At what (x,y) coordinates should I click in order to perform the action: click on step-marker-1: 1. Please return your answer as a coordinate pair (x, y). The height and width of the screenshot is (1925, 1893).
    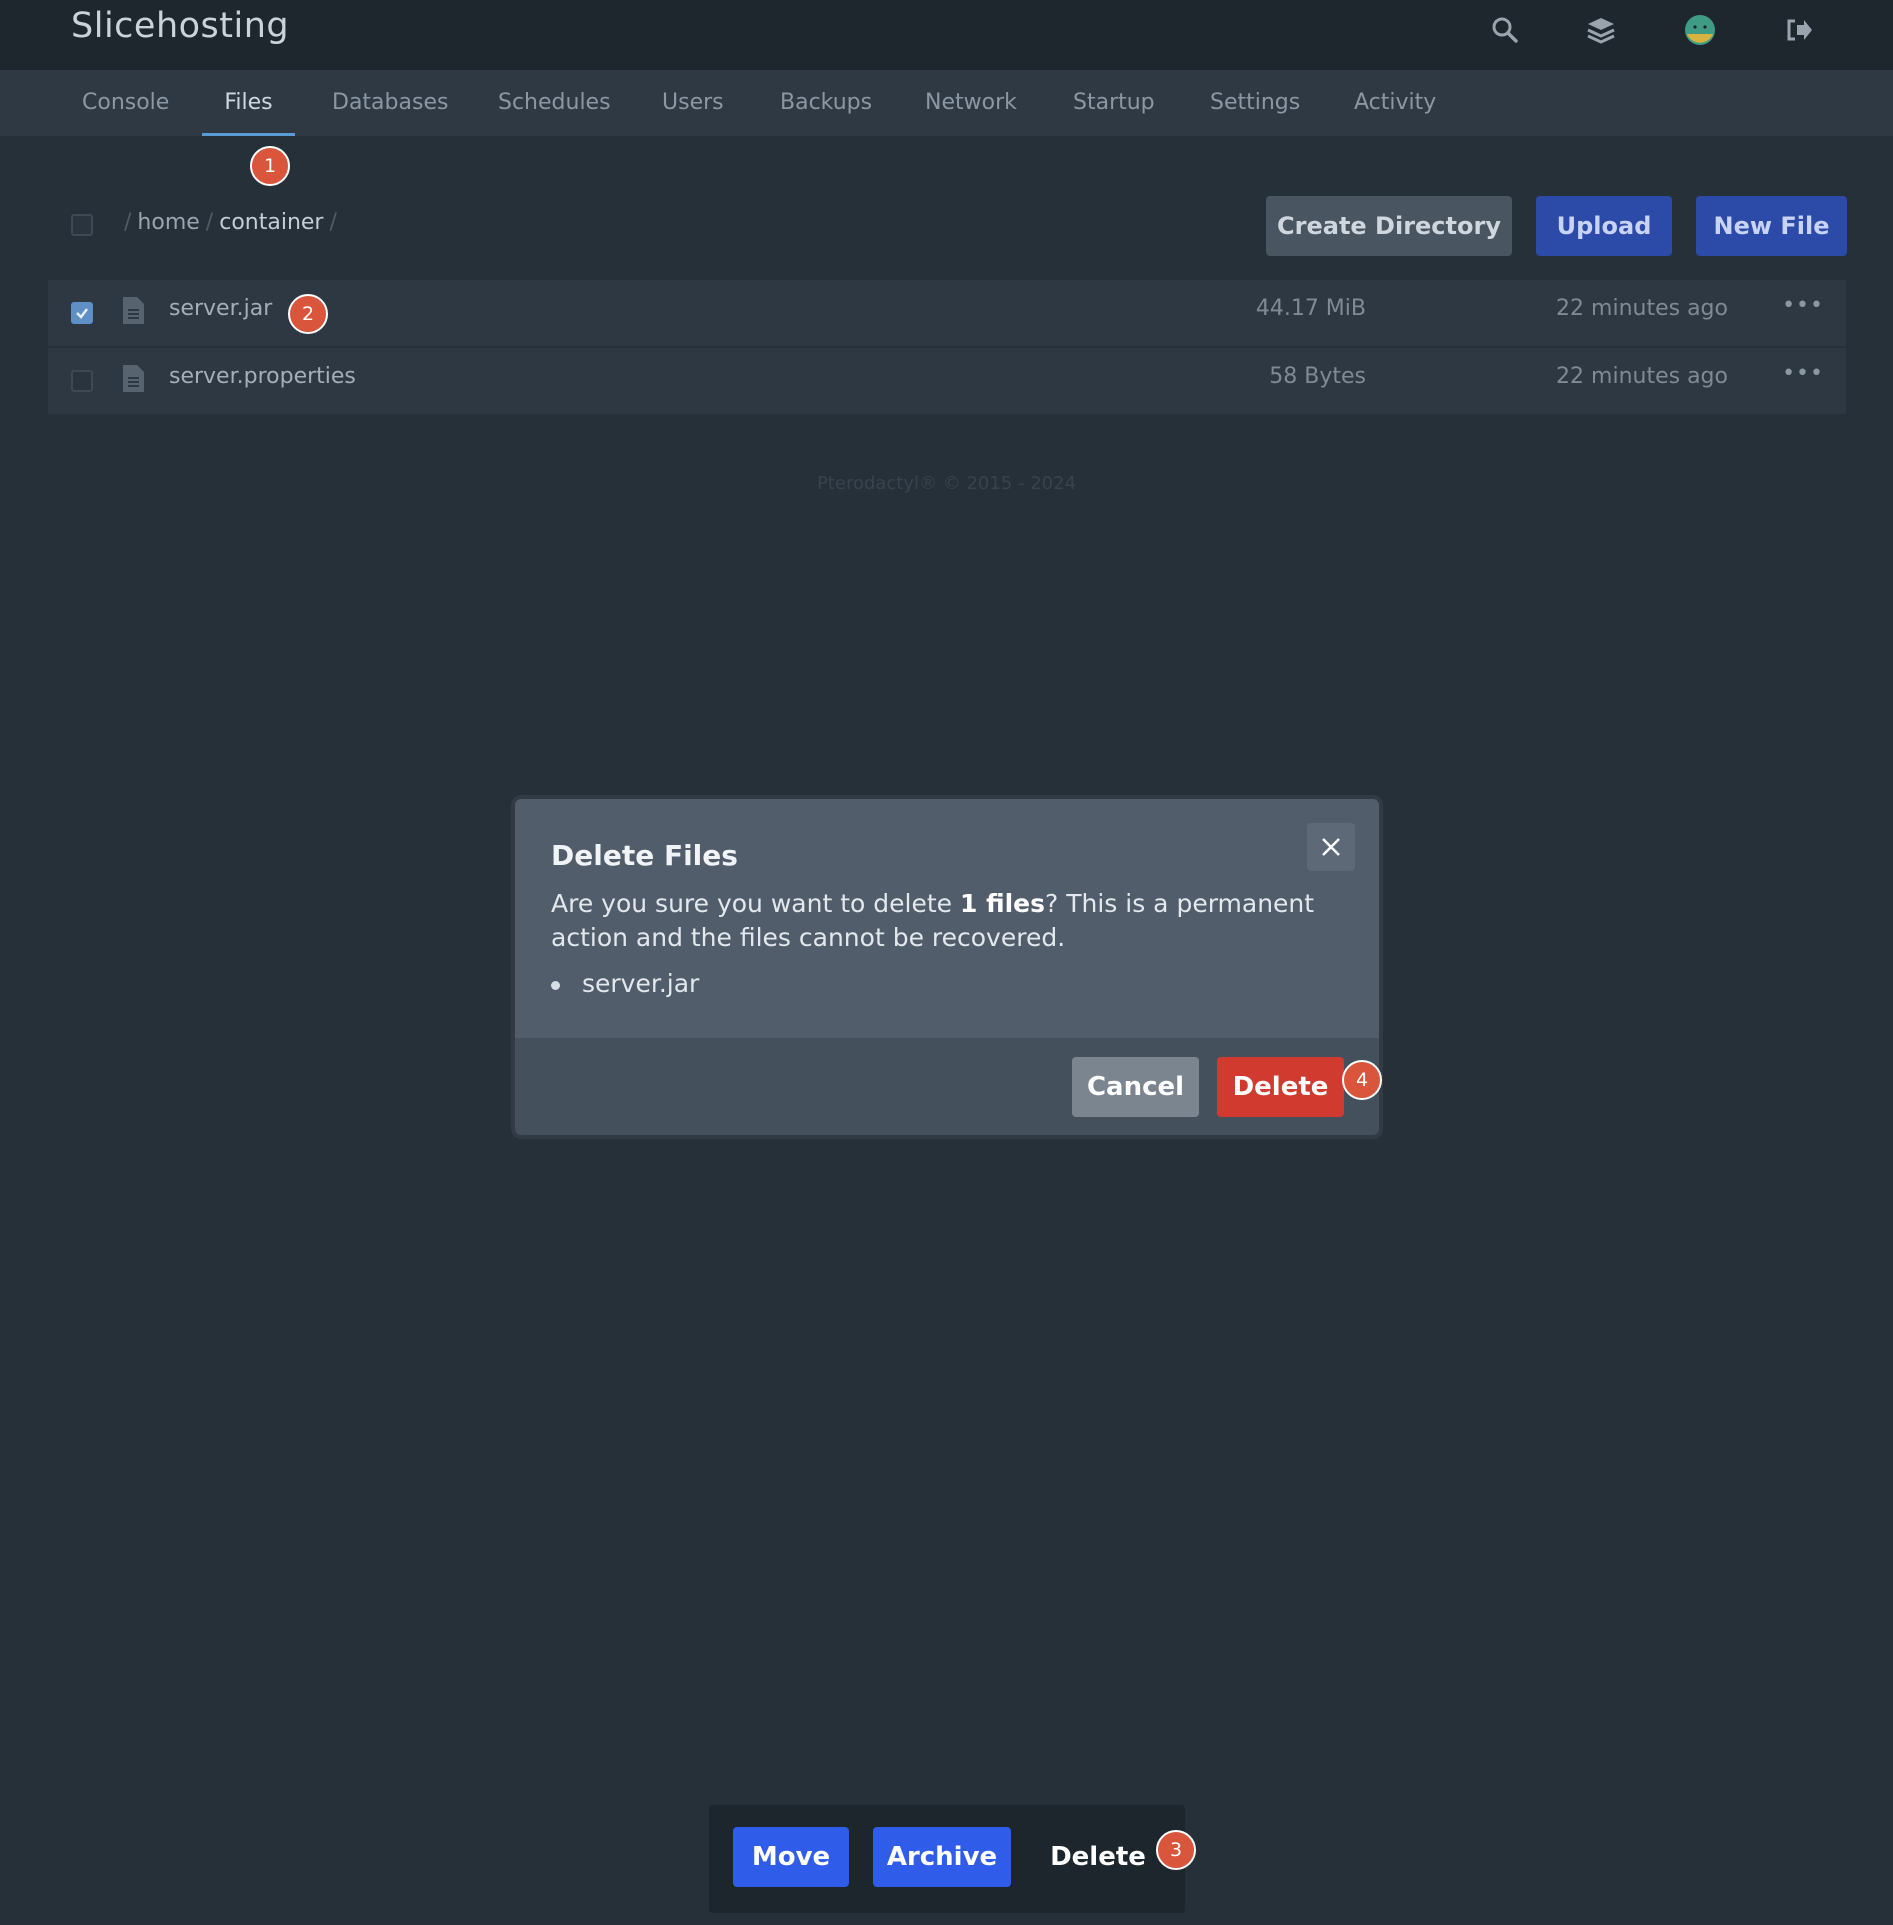
    Looking at the image, I should click on (270, 166).